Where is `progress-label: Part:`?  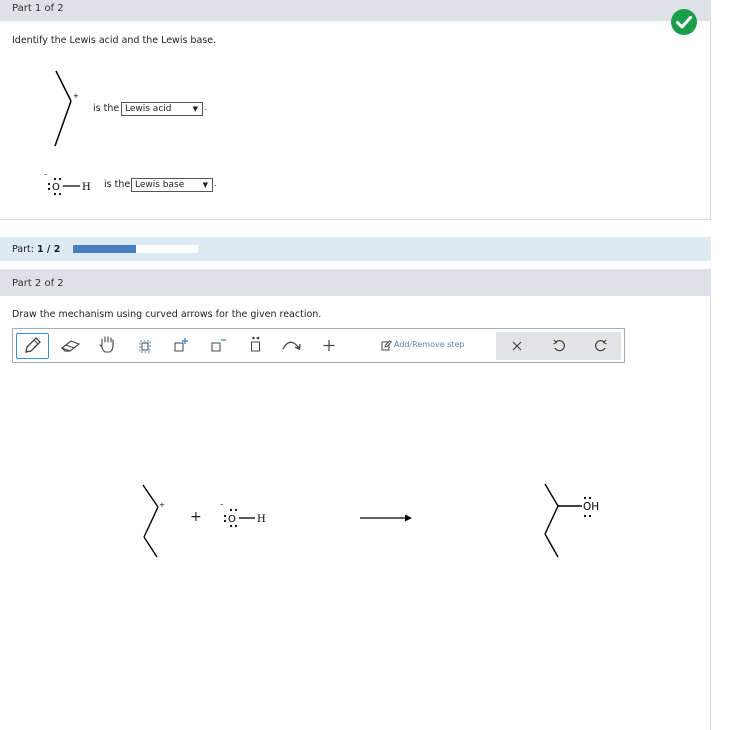
progress-label: Part: is located at coordinates (23, 249).